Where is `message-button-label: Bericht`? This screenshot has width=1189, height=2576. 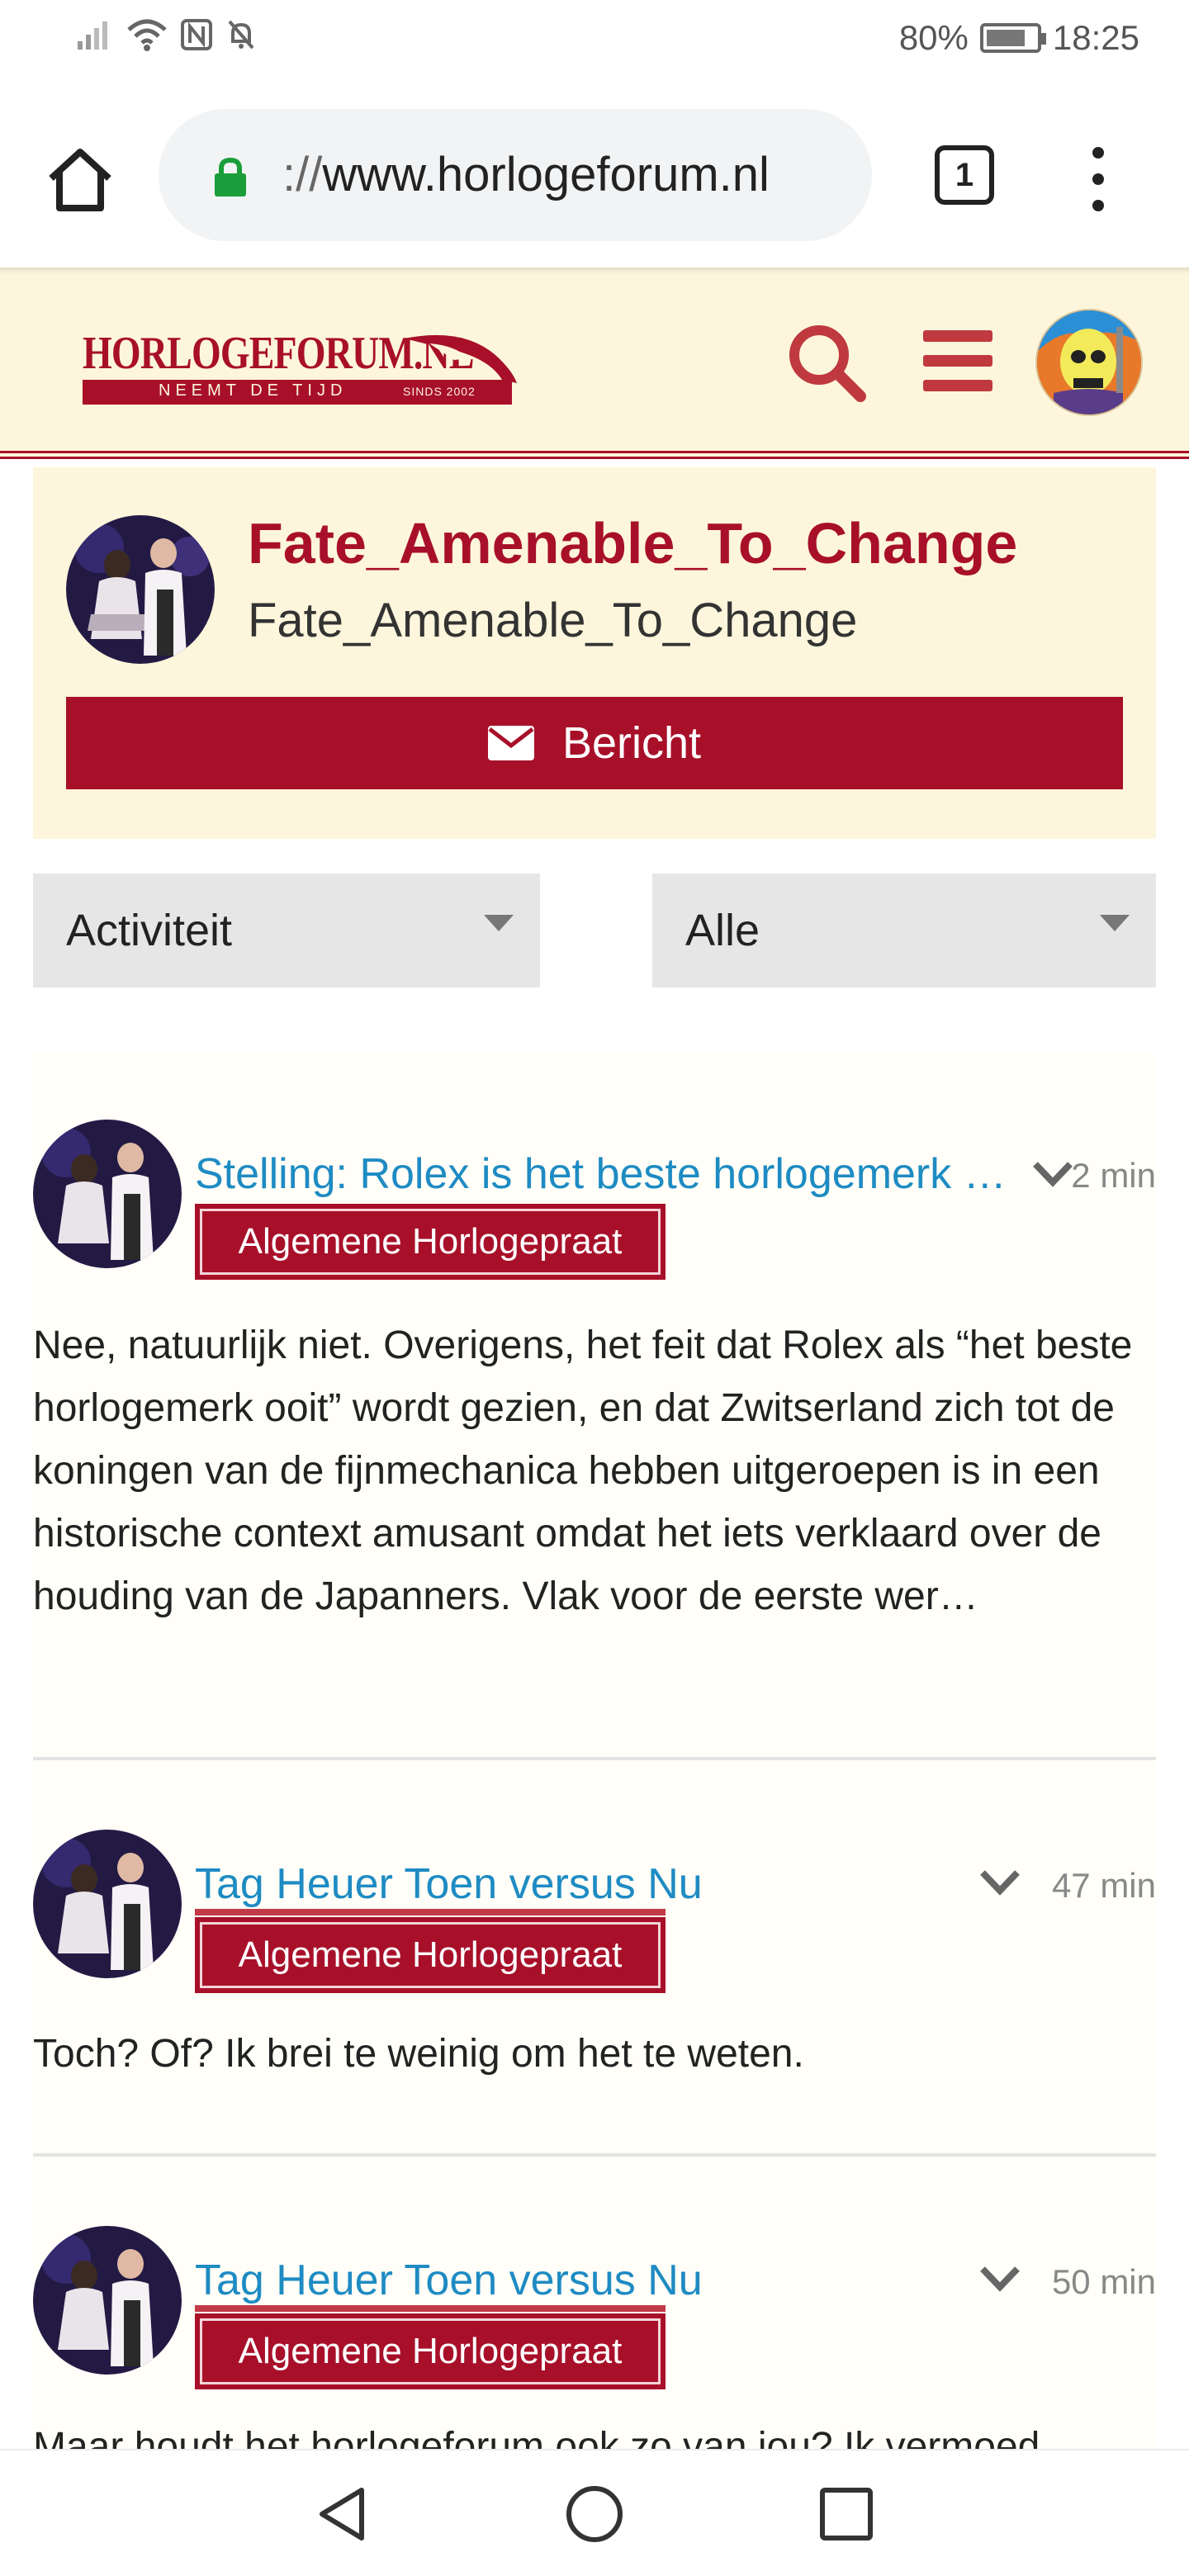
message-button-label: Bericht is located at coordinates (631, 743).